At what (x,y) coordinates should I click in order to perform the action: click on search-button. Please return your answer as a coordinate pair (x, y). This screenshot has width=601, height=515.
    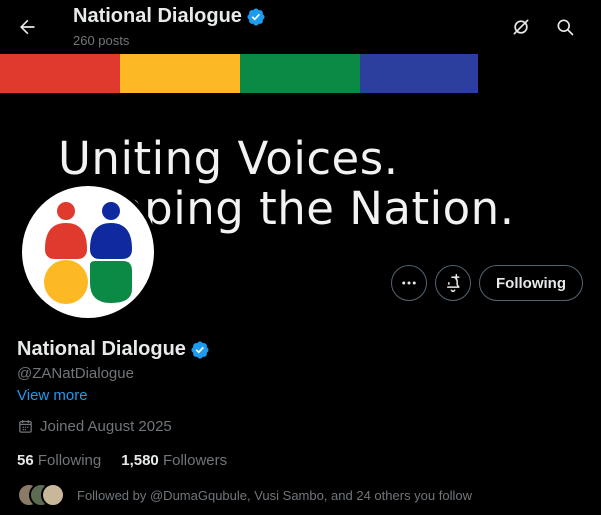
    Looking at the image, I should click on (565, 27).